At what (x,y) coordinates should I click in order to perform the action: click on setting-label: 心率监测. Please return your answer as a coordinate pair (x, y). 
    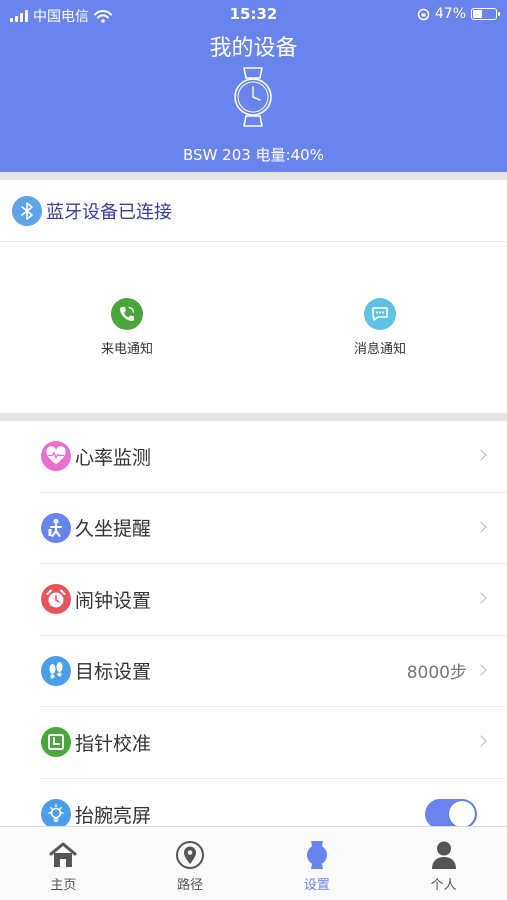
    Looking at the image, I should click on (113, 457).